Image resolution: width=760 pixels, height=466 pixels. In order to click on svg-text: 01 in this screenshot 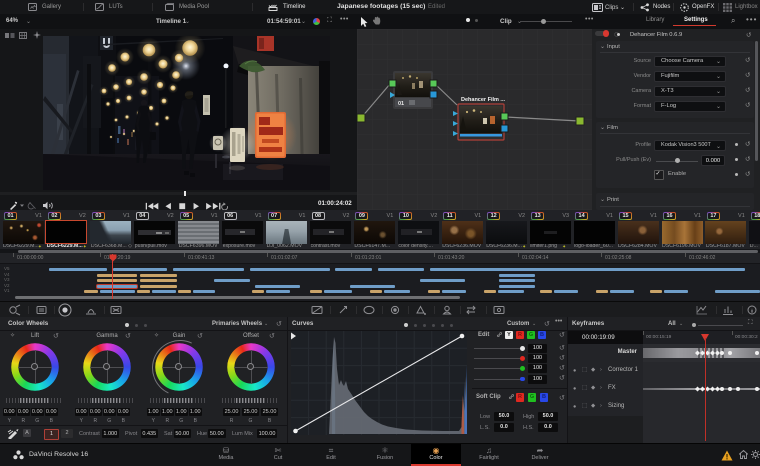, I will do `click(401, 104)`.